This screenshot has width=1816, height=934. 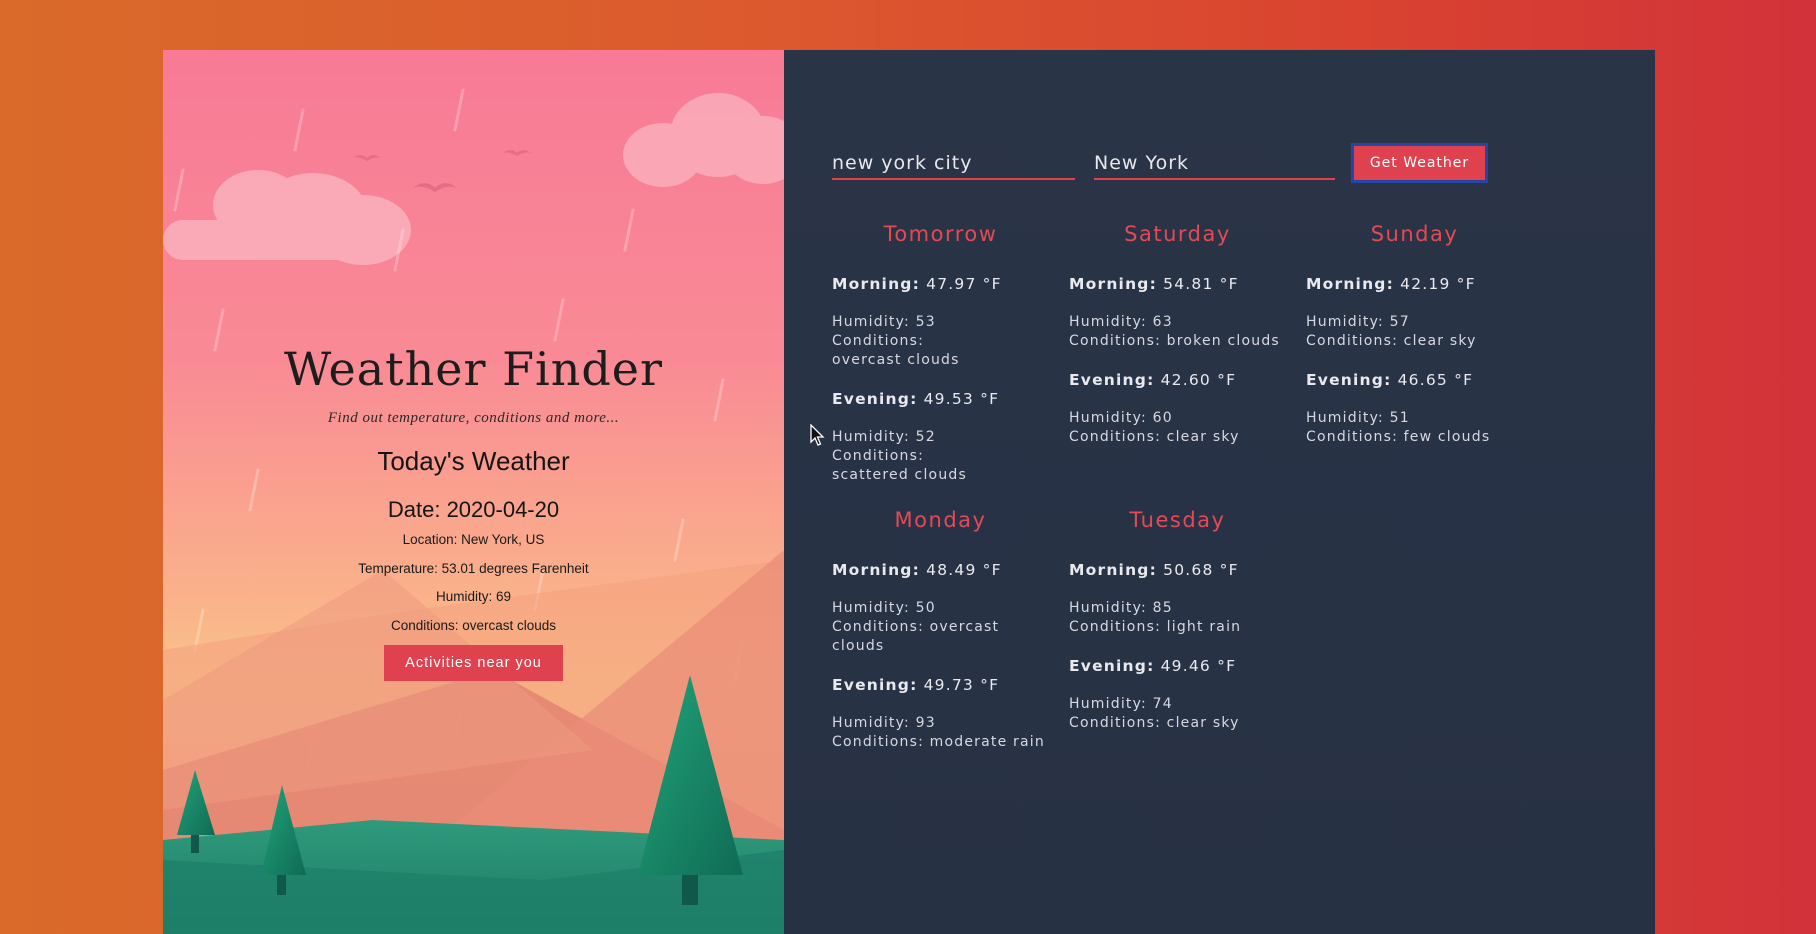 What do you see at coordinates (473, 663) in the screenshot?
I see `activities-button: Activities near you` at bounding box center [473, 663].